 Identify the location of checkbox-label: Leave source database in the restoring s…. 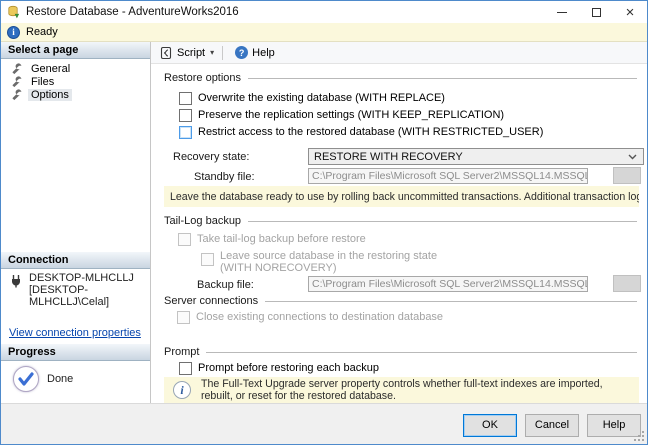
(329, 262).